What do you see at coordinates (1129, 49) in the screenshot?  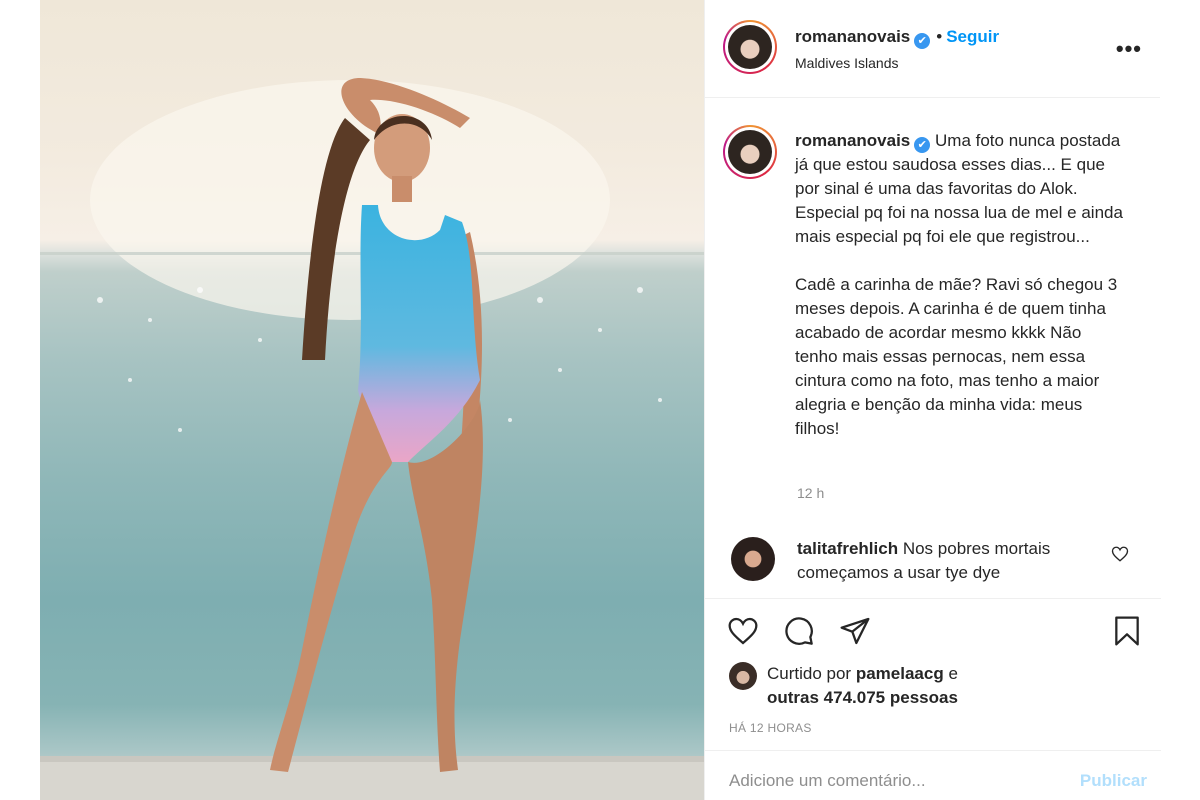 I see `more-options-icon: •••` at bounding box center [1129, 49].